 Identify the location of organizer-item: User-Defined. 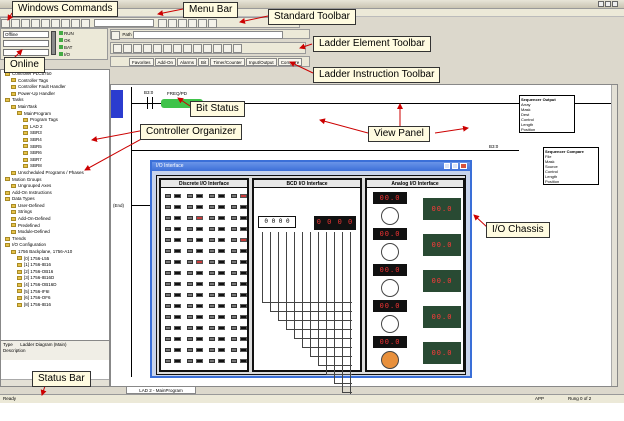
(56, 206).